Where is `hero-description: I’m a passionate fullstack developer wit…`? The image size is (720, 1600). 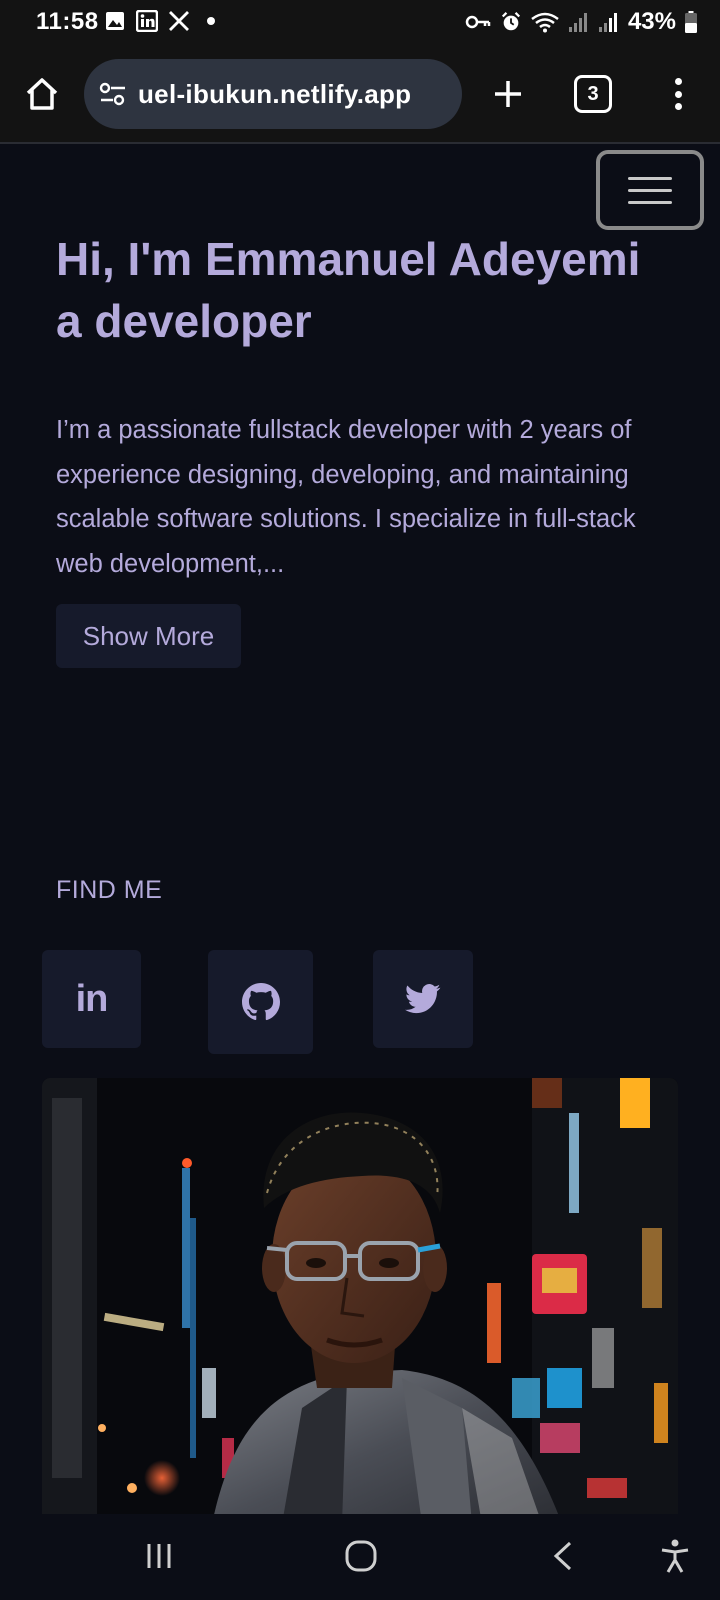 hero-description: I’m a passionate fullstack developer wit… is located at coordinates (346, 497).